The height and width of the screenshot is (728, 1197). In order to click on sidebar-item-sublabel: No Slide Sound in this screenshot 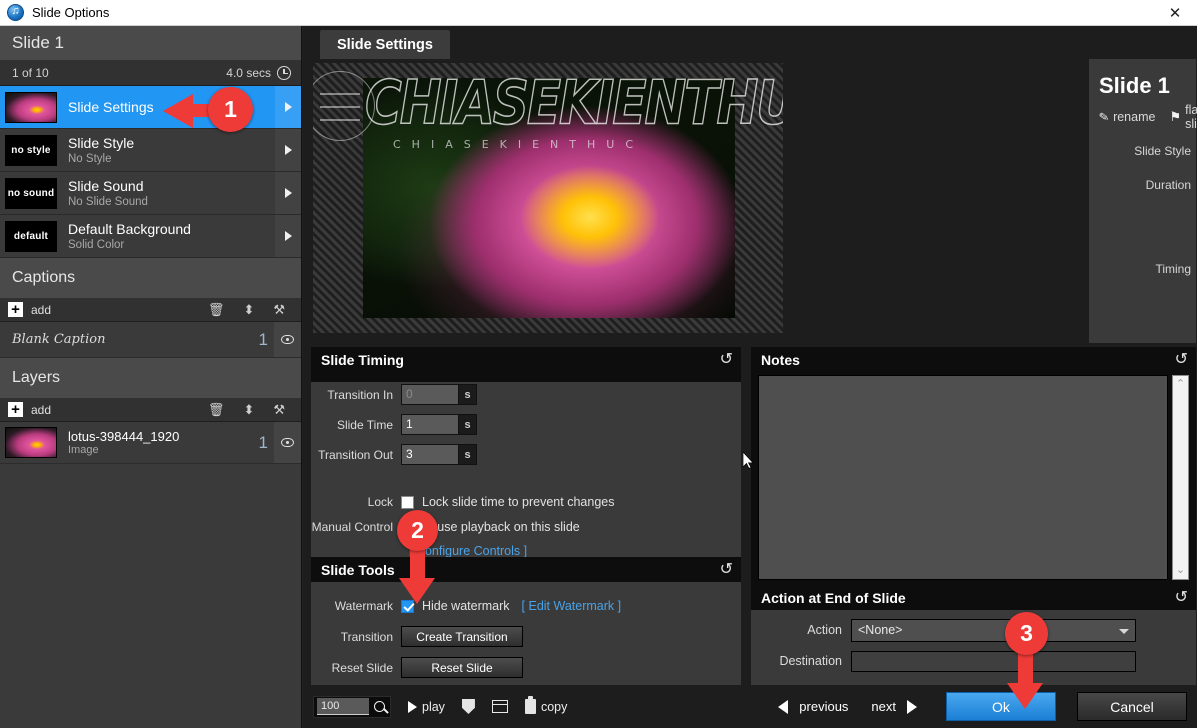, I will do `click(108, 201)`.